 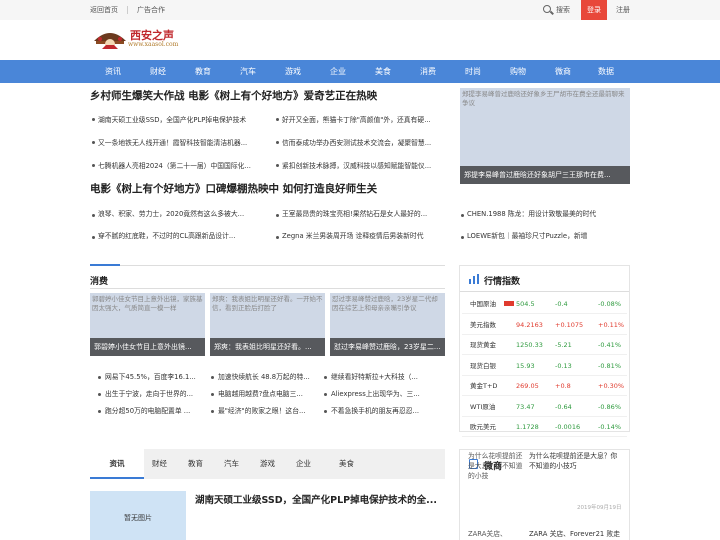 What do you see at coordinates (525, 304) in the screenshot?
I see `market-value: 504.5` at bounding box center [525, 304].